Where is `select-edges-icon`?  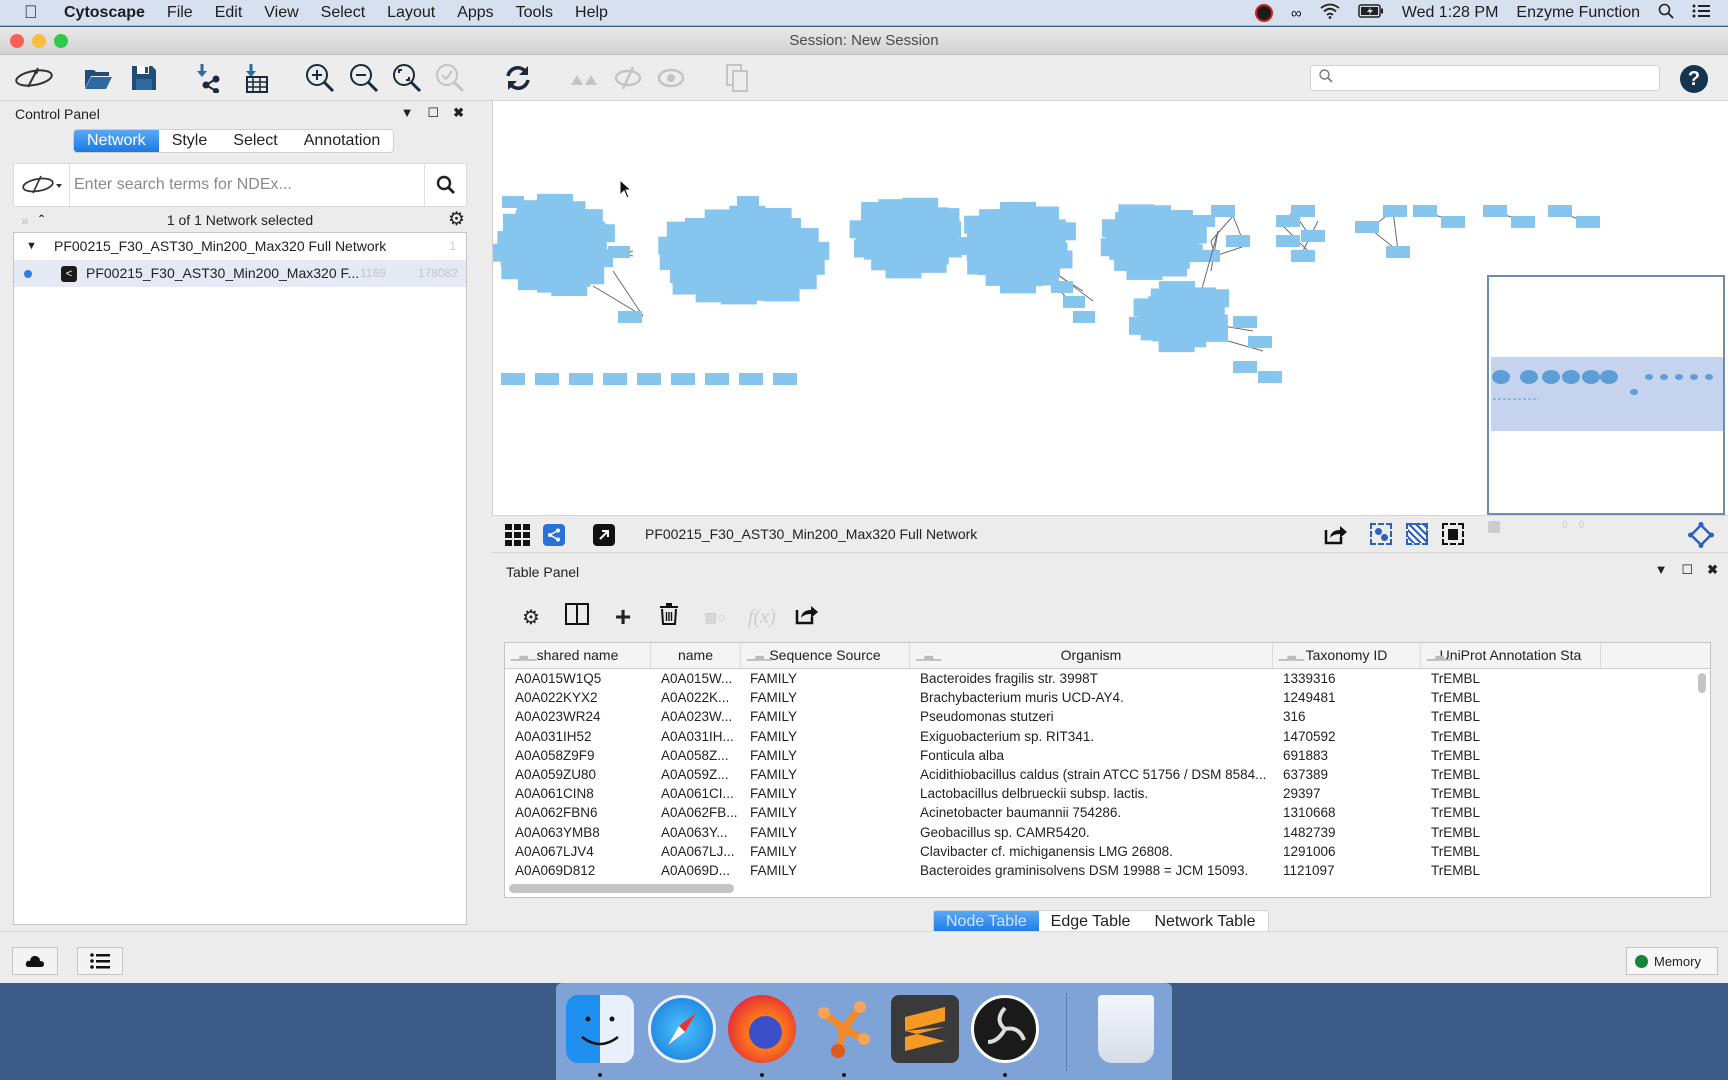
select-edges-icon is located at coordinates (1417, 534).